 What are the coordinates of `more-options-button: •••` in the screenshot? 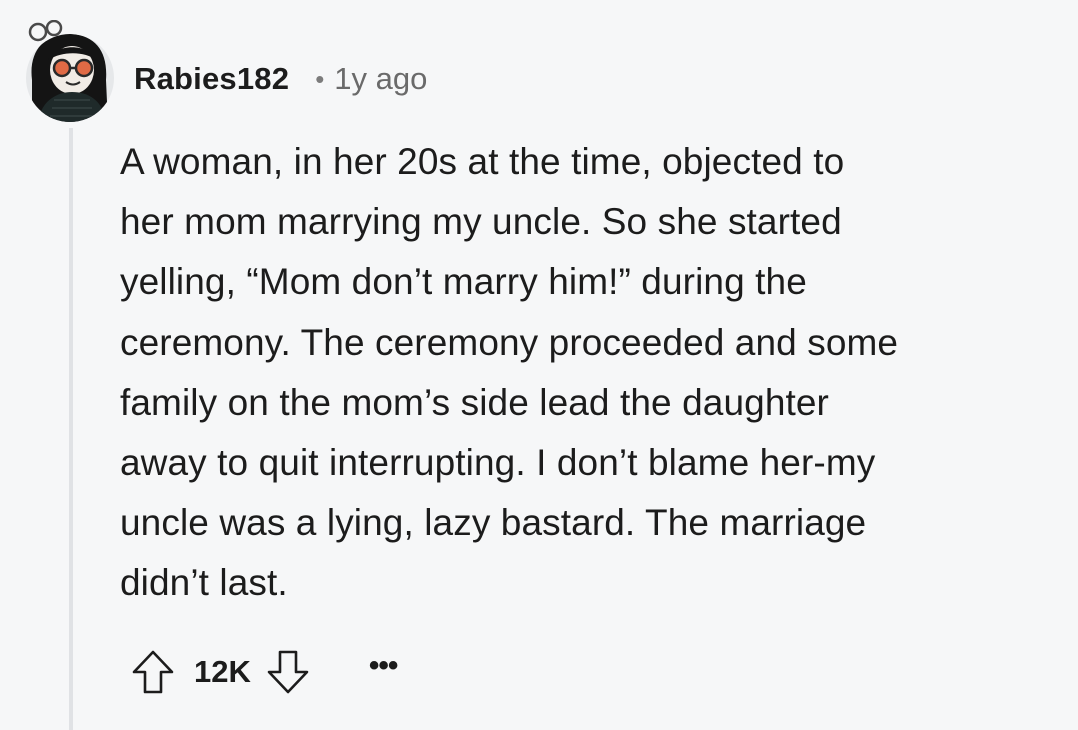 It's located at (383, 666).